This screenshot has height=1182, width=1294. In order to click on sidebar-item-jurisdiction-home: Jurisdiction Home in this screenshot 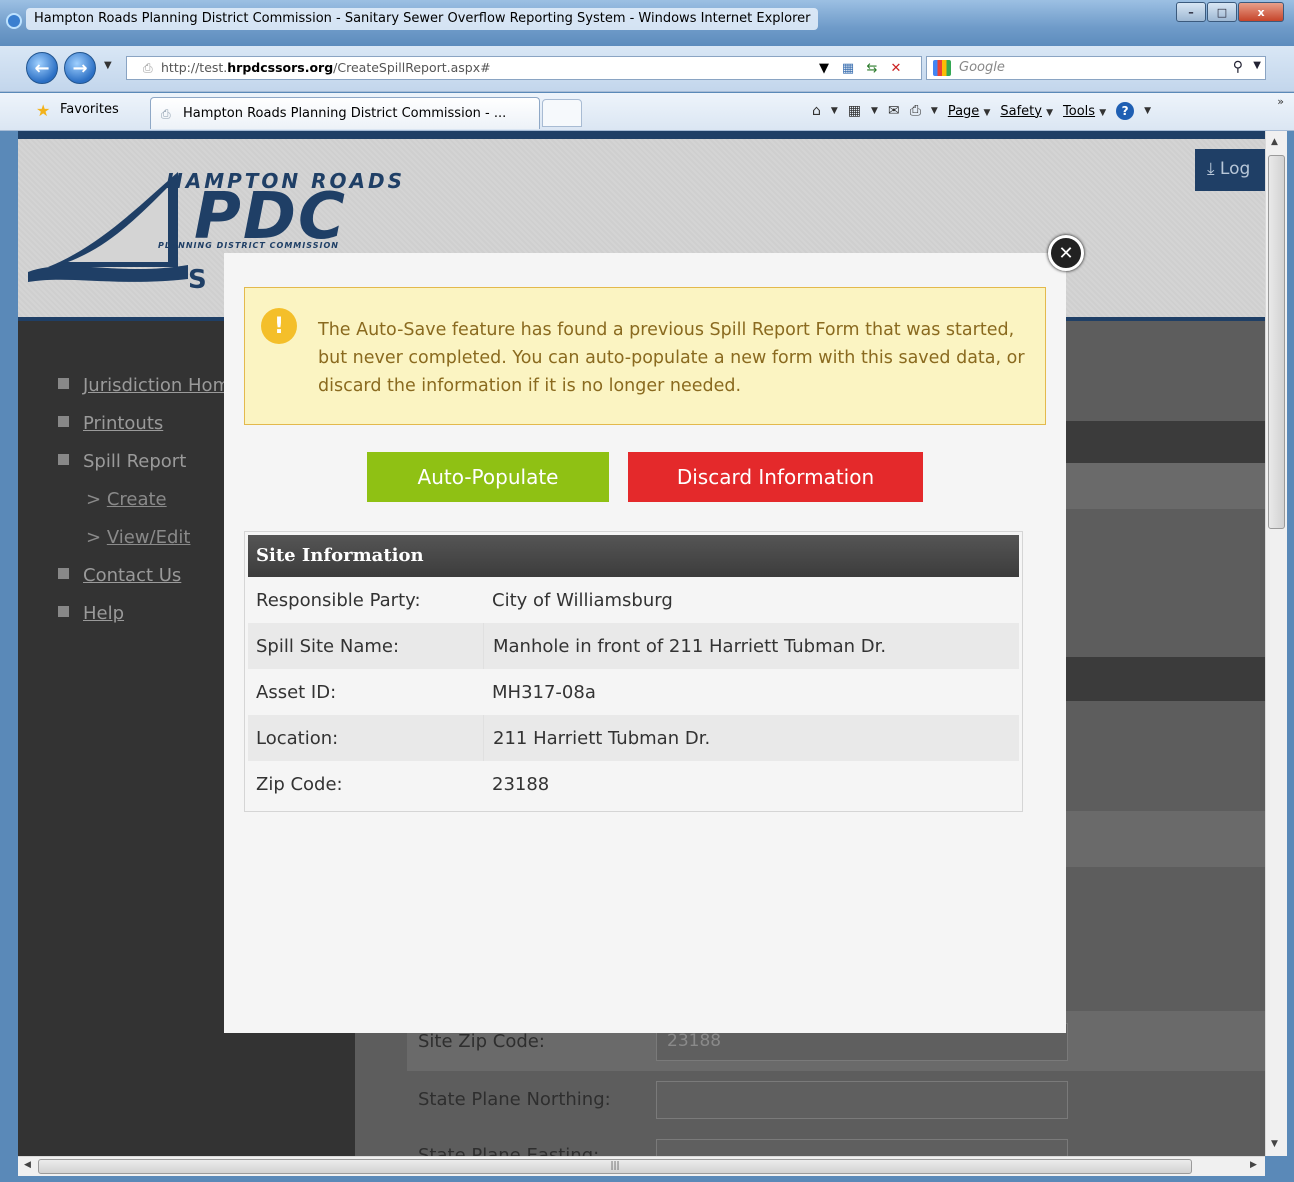, I will do `click(149, 385)`.